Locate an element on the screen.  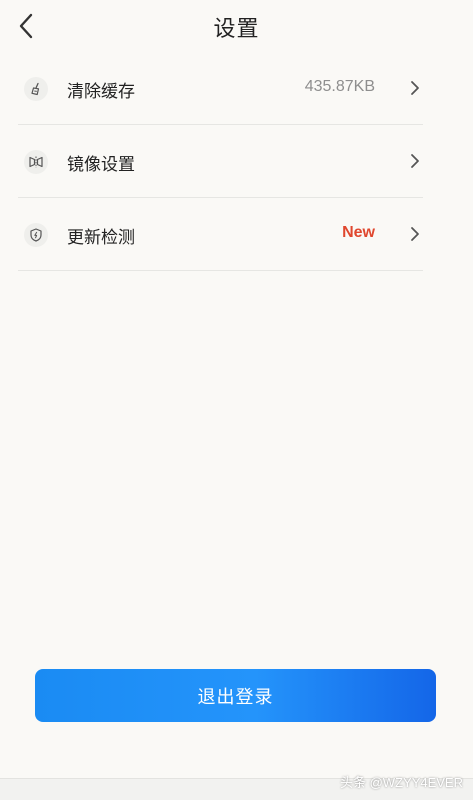
update-check-row: 更新检测 New is located at coordinates (220, 234).